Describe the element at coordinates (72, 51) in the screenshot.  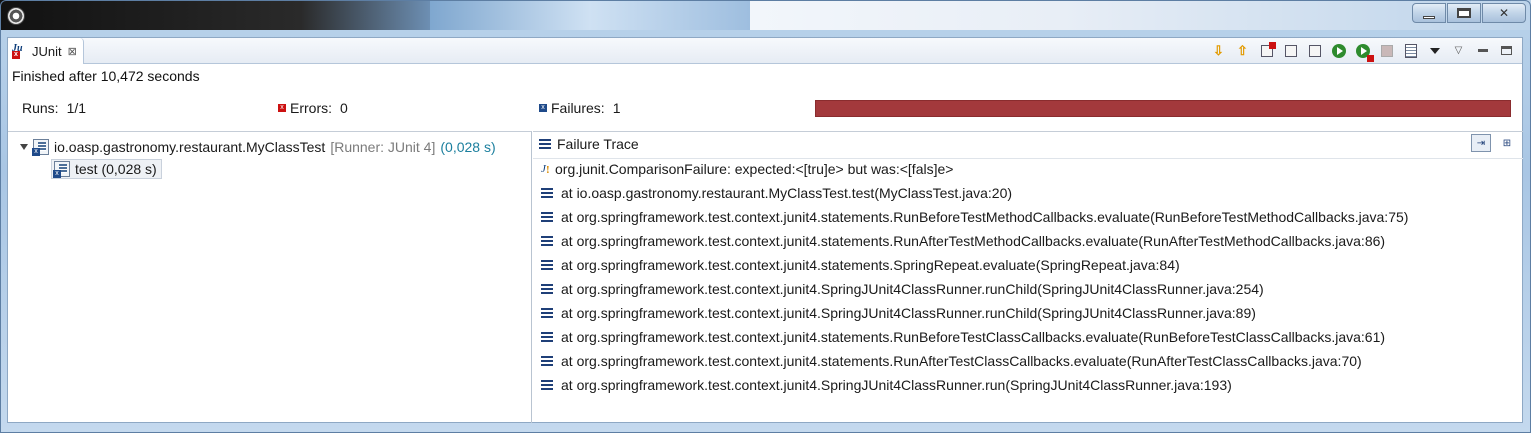
I see `tab-close-icon: ⊠` at that location.